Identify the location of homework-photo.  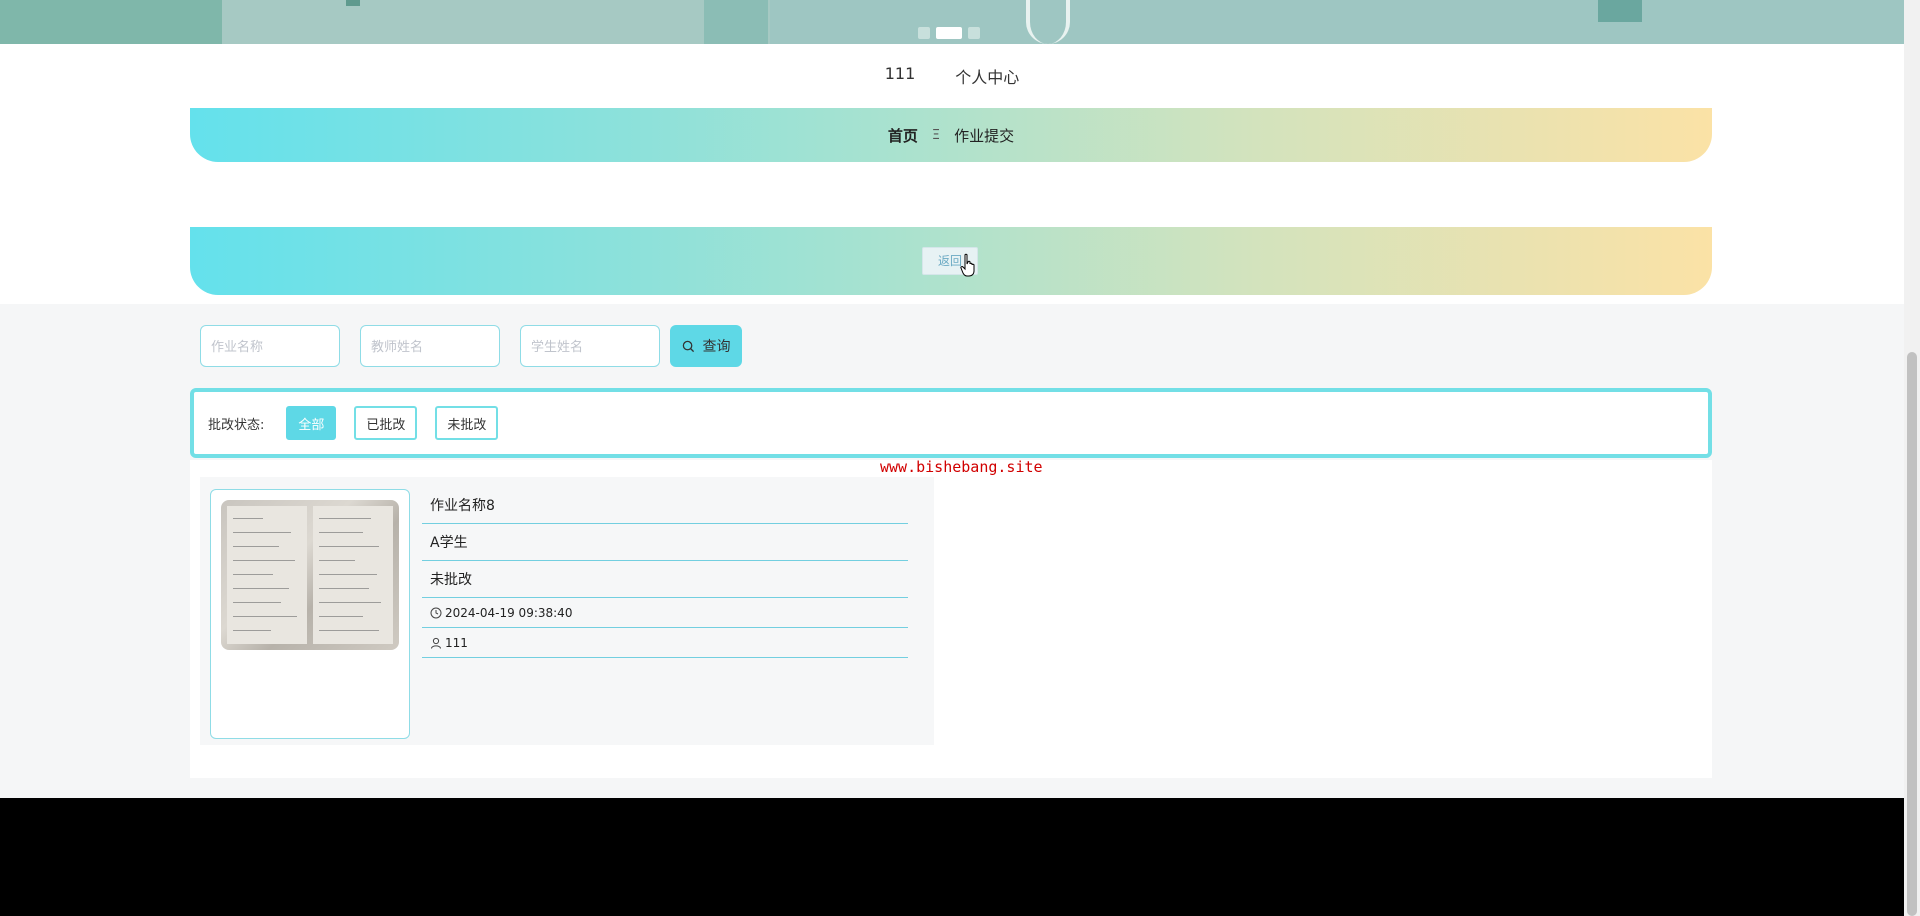
(310, 575).